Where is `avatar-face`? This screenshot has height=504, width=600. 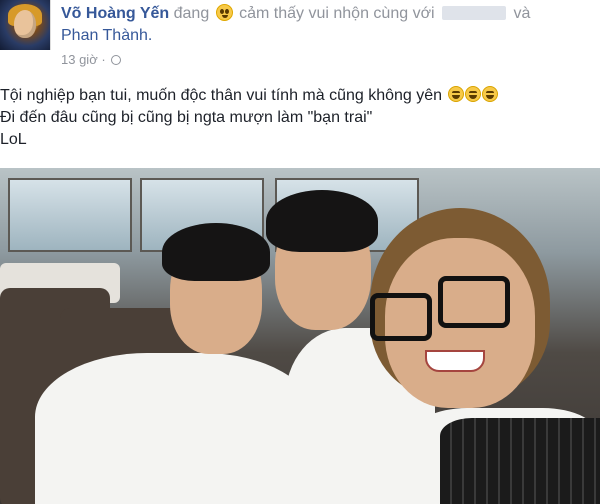 avatar-face is located at coordinates (25, 24).